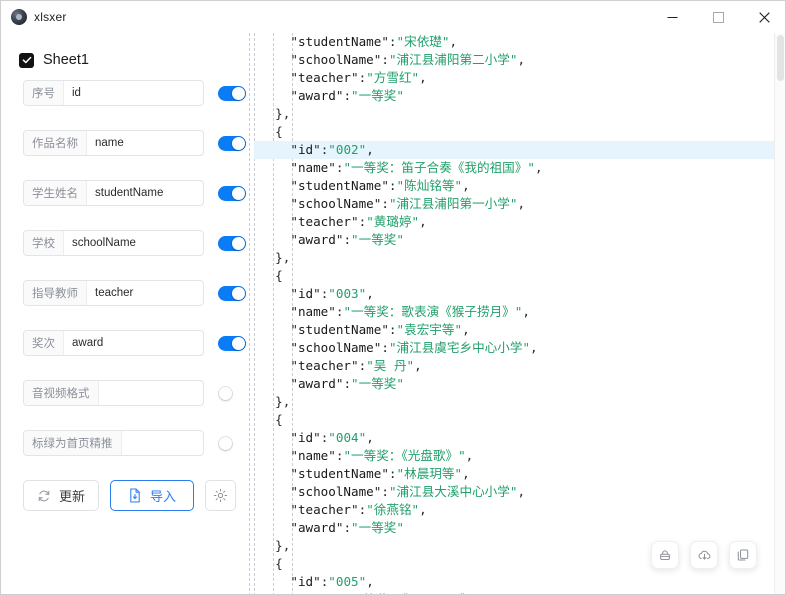  What do you see at coordinates (514, 348) in the screenshot?
I see `json-line: "schoolName":"浦江县虞宅乡中心小学",` at bounding box center [514, 348].